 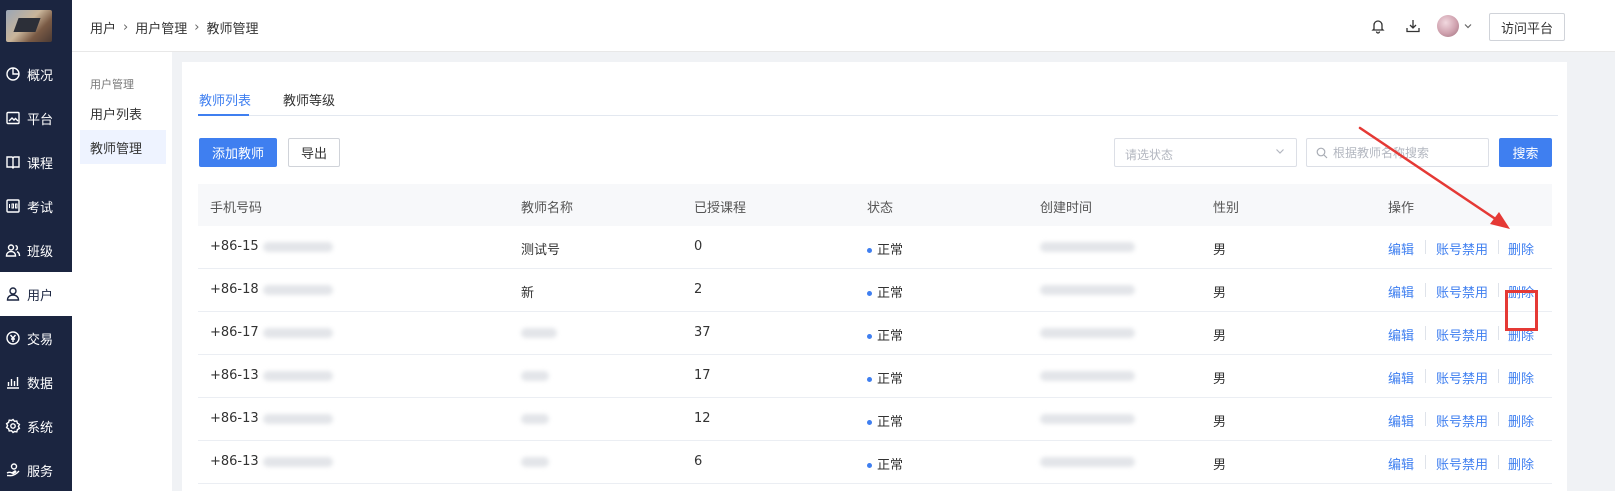 What do you see at coordinates (309, 99) in the screenshot?
I see `tab-teacher-level: 教师等级` at bounding box center [309, 99].